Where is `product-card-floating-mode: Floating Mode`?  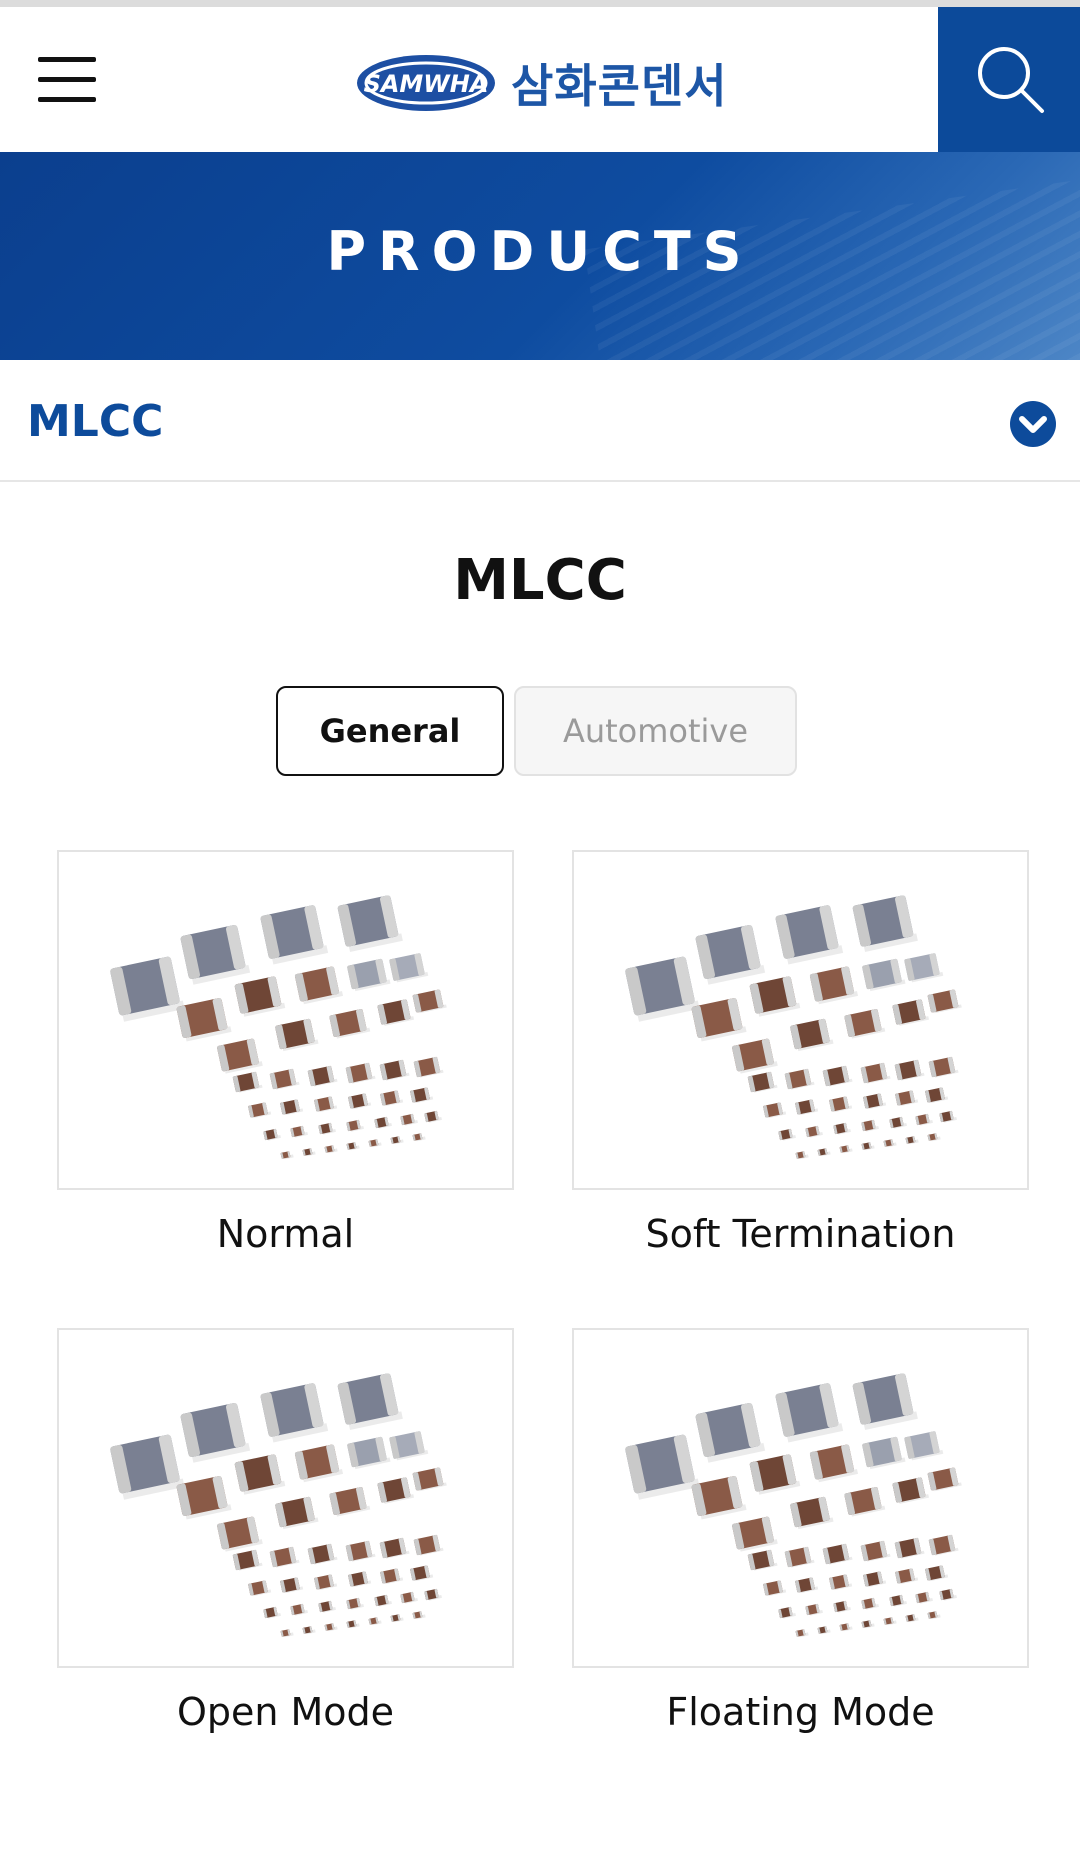
product-card-floating-mode: Floating Mode is located at coordinates (800, 1531).